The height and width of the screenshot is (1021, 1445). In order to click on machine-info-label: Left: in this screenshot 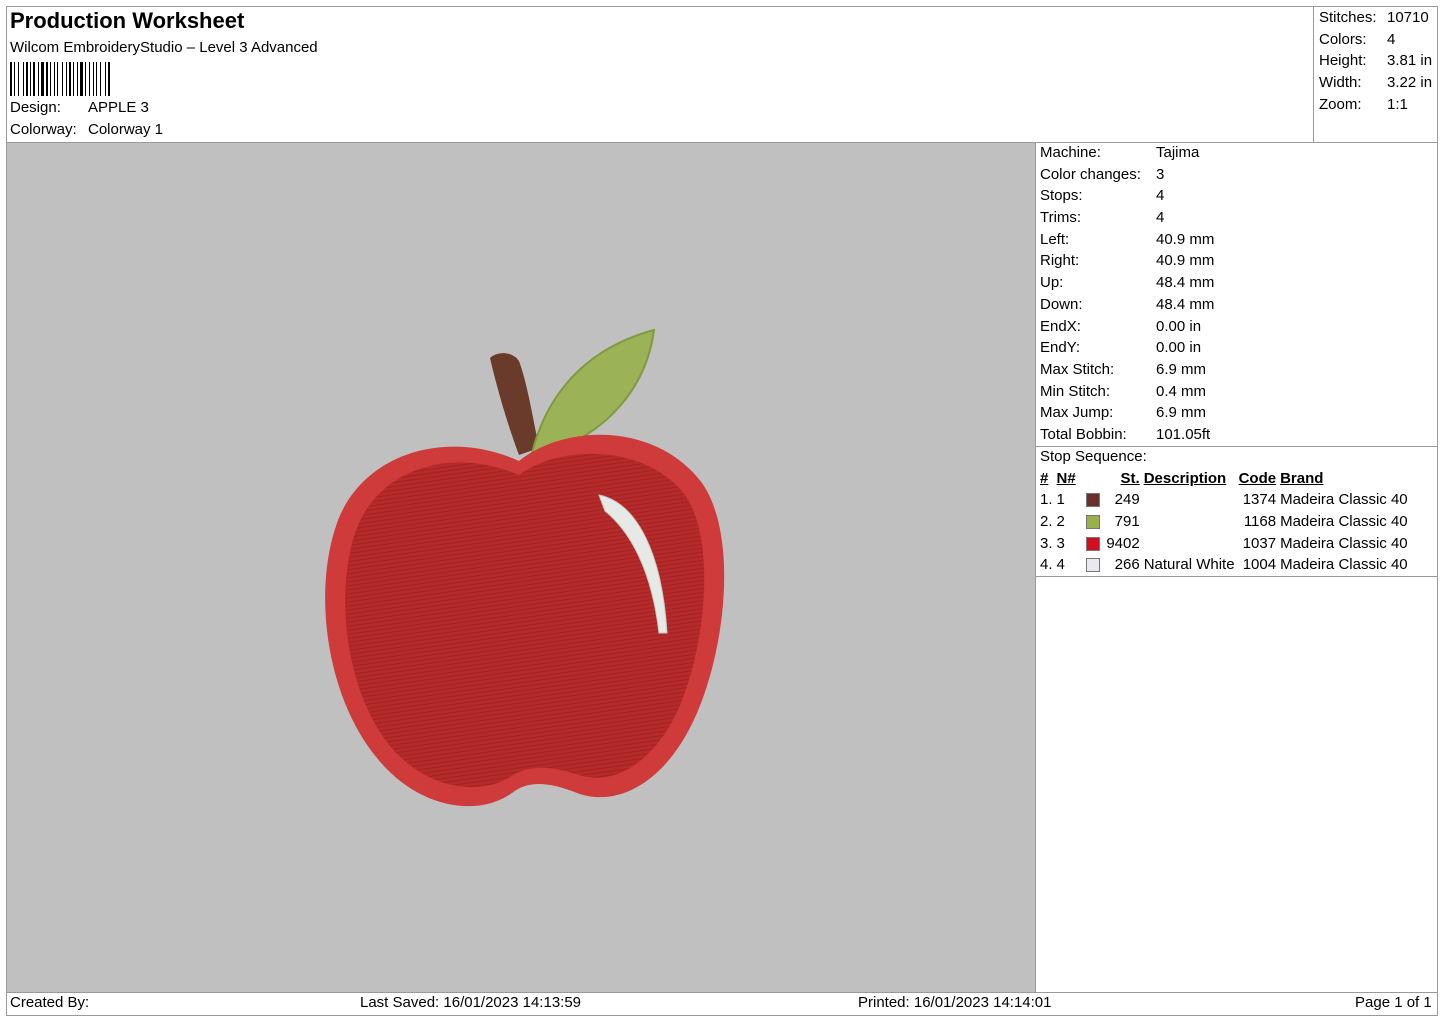, I will do `click(1055, 239)`.